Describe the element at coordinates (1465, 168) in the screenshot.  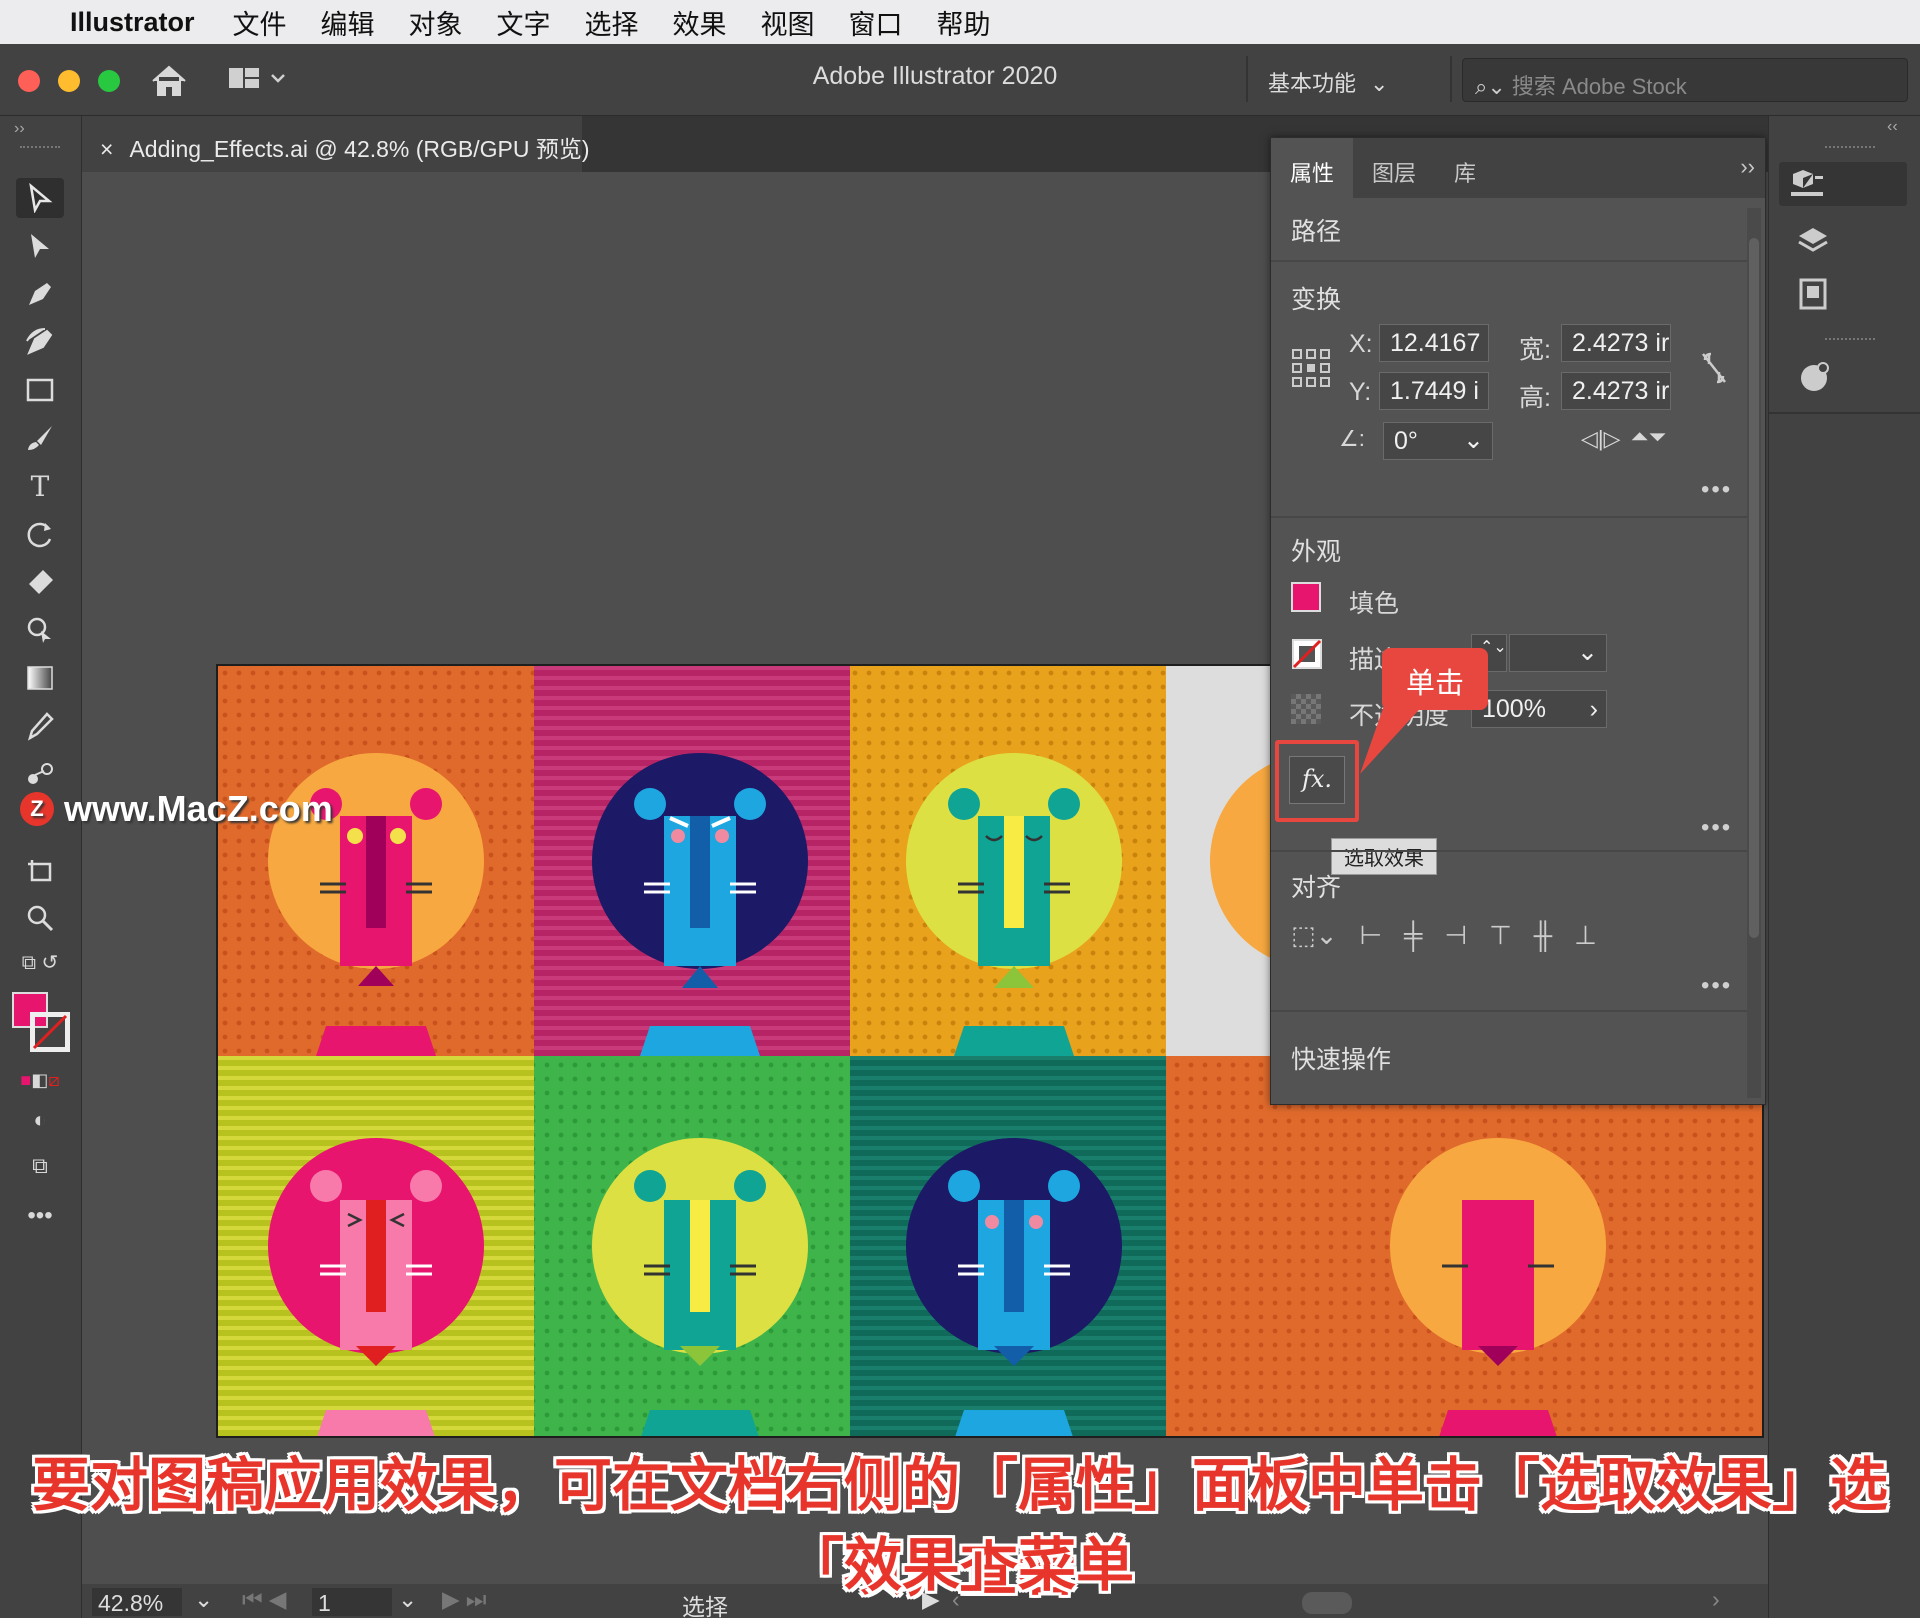
I see `tab-libraries: 库` at that location.